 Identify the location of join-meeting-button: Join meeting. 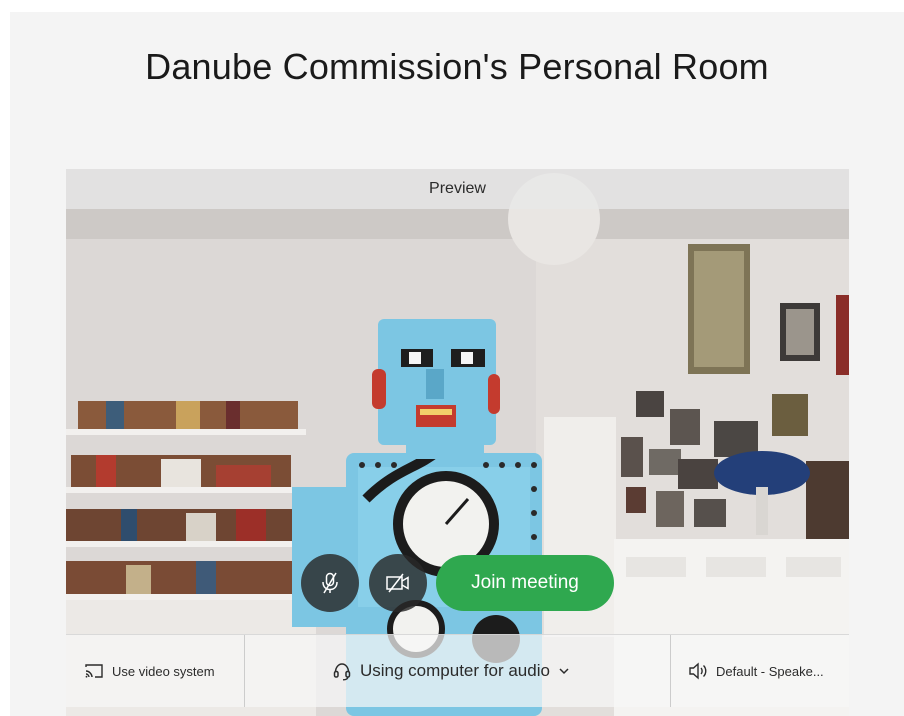
(525, 583).